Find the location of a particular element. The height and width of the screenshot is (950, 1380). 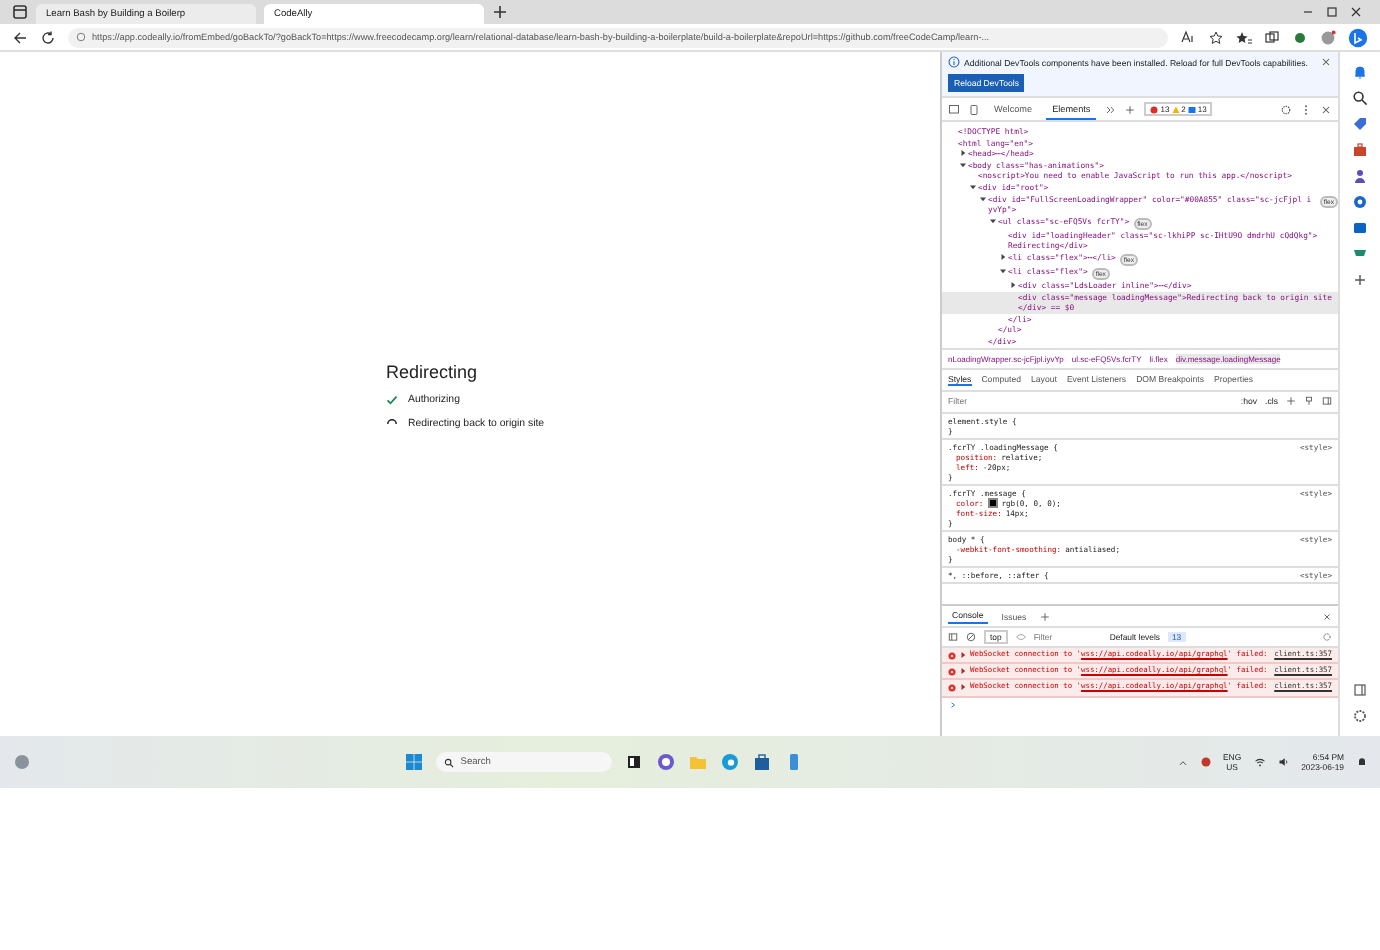

warning-icon is located at coordinates (1175, 109).